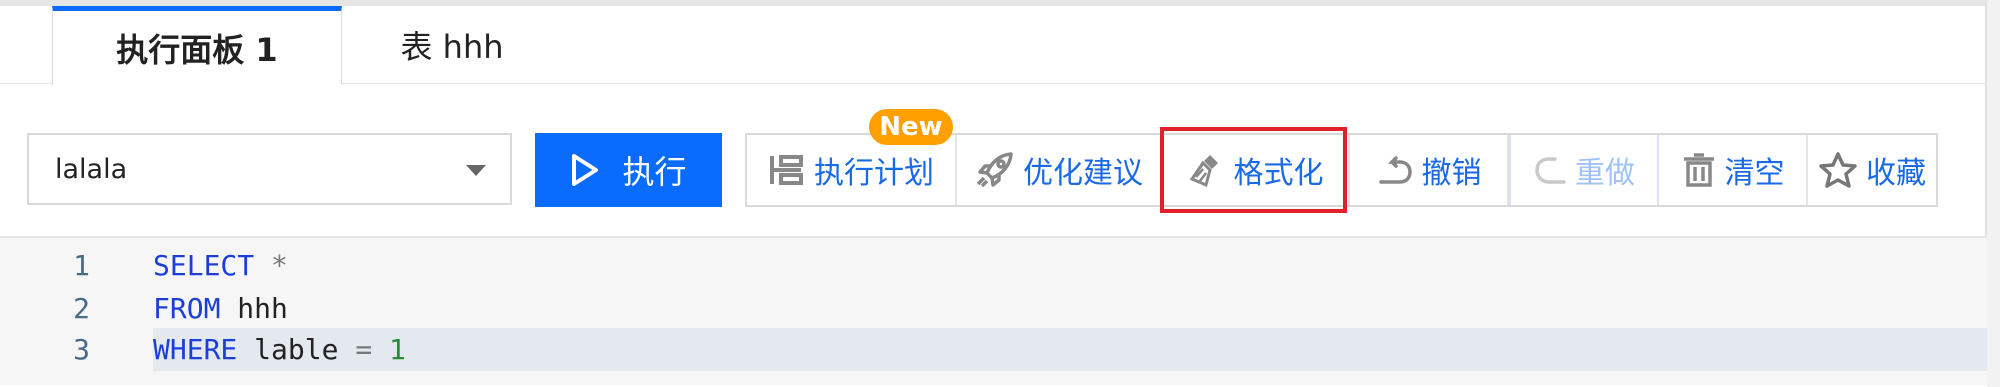 This screenshot has width=2000, height=387. I want to click on code-token: lable, so click(296, 349).